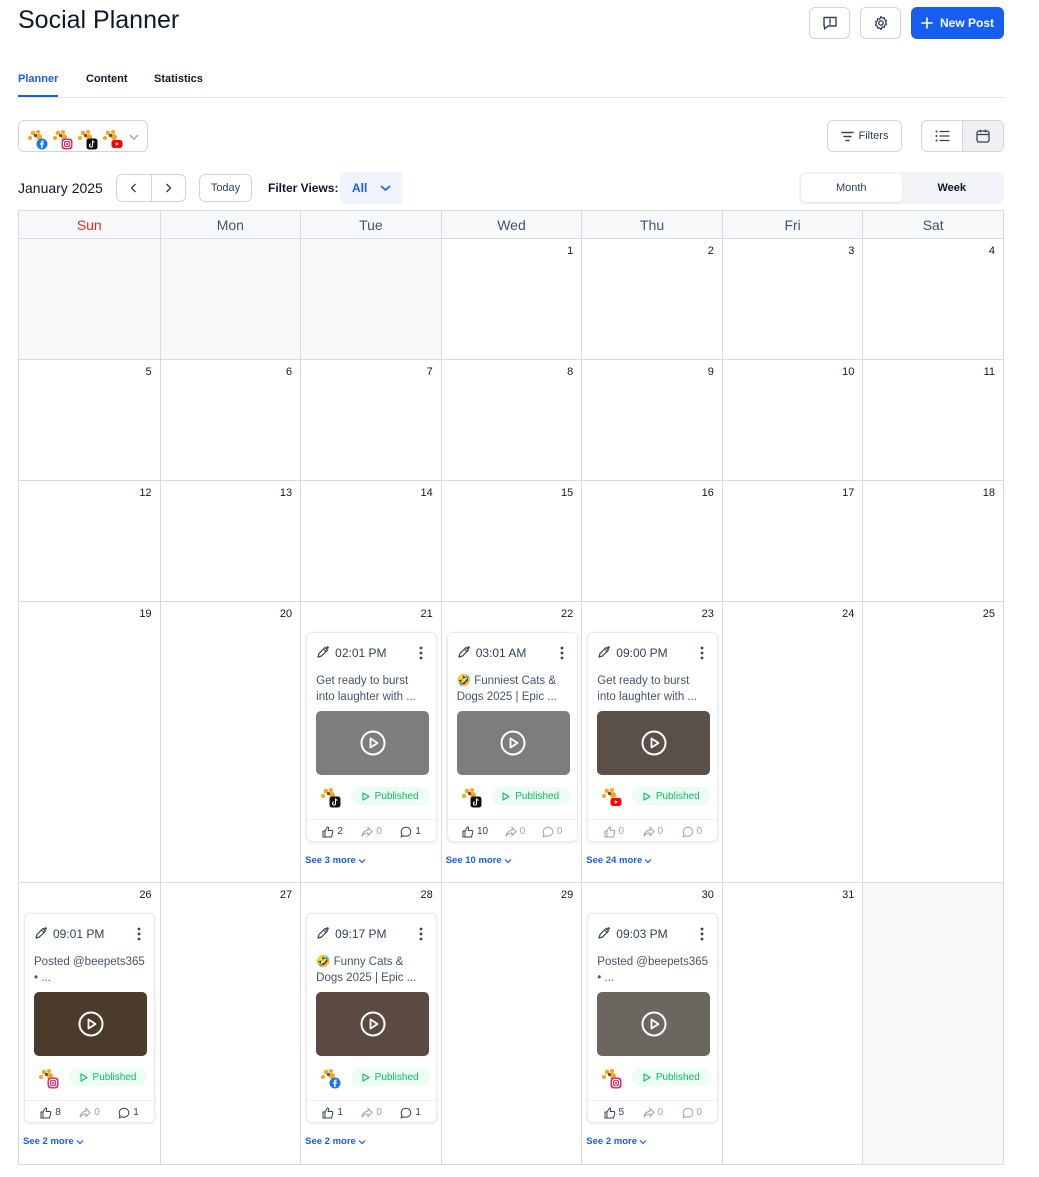 The height and width of the screenshot is (1177, 1039). What do you see at coordinates (511, 299) in the screenshot?
I see `calendar-day-cell: 1` at bounding box center [511, 299].